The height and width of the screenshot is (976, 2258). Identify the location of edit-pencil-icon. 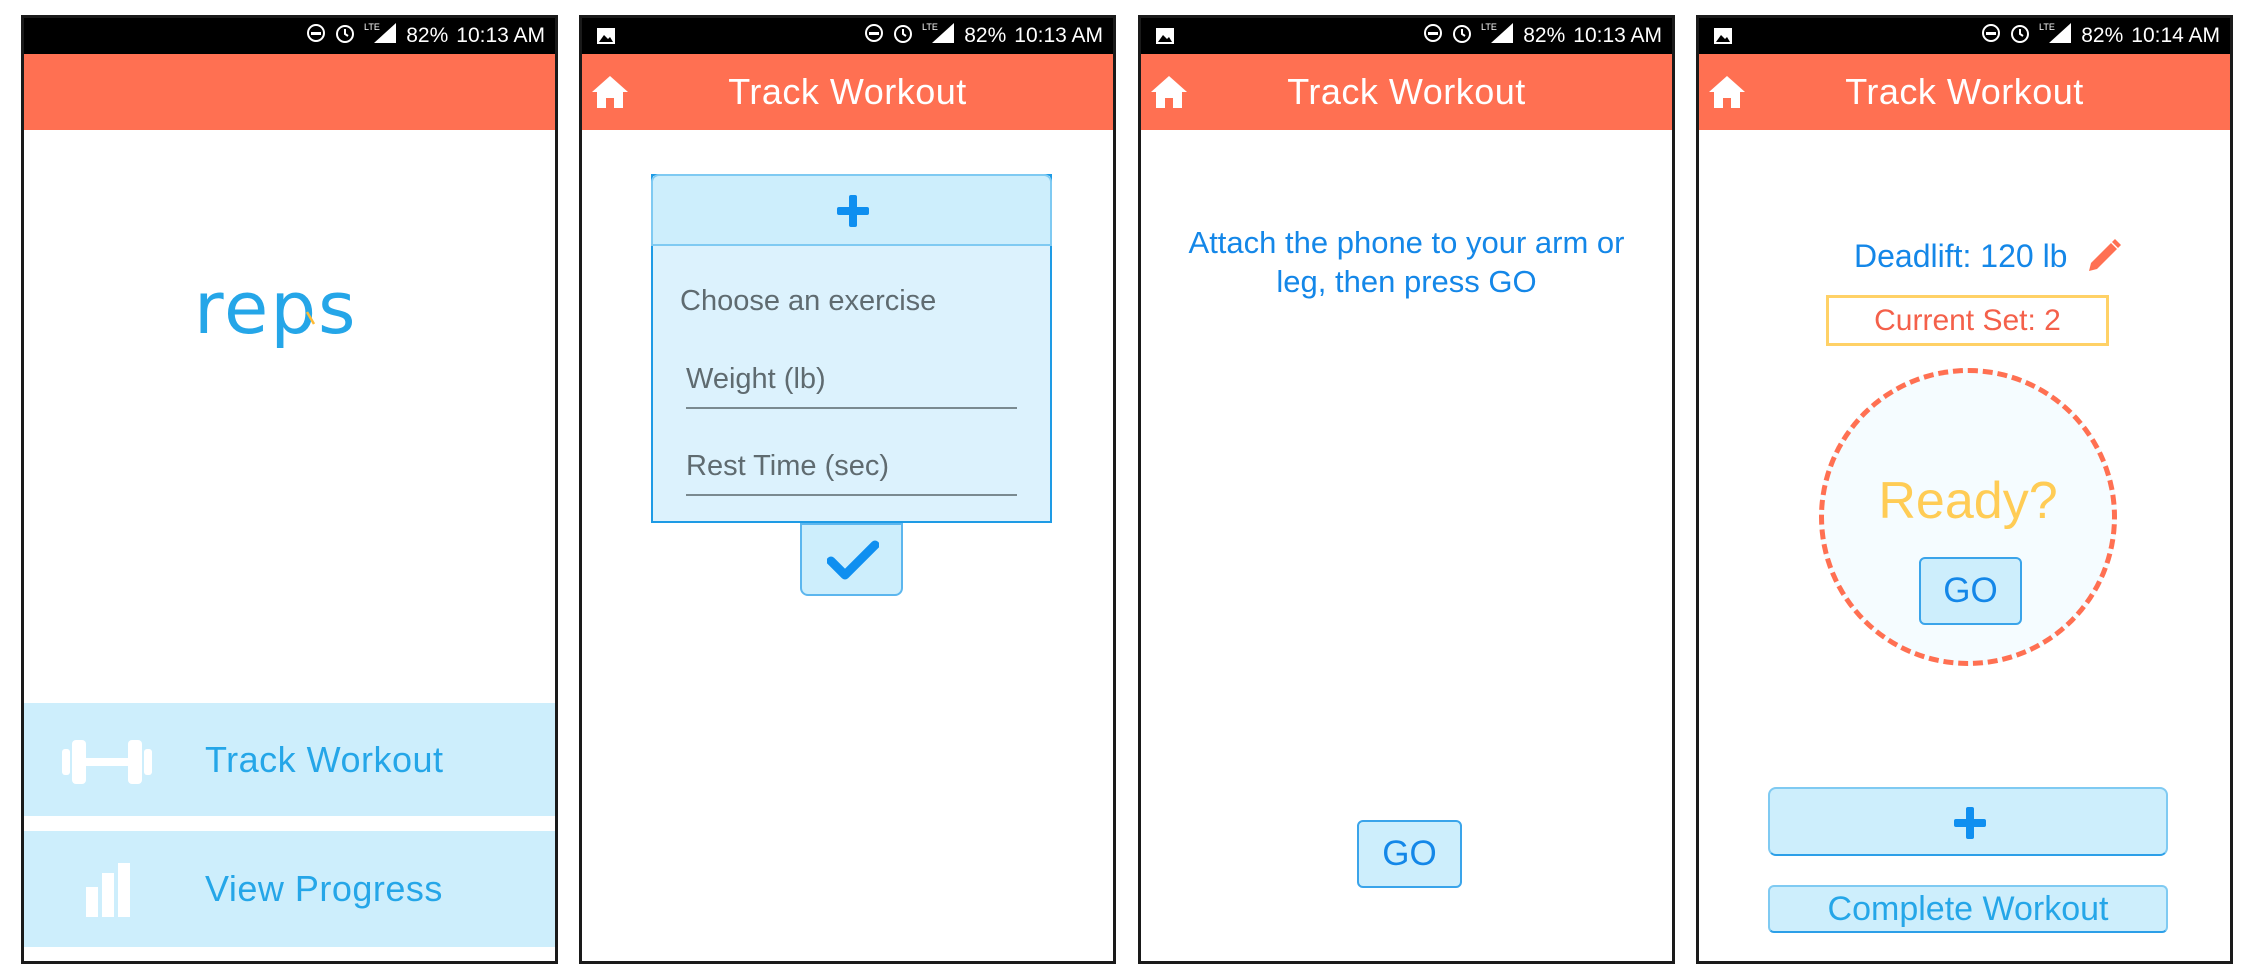
(2104, 256).